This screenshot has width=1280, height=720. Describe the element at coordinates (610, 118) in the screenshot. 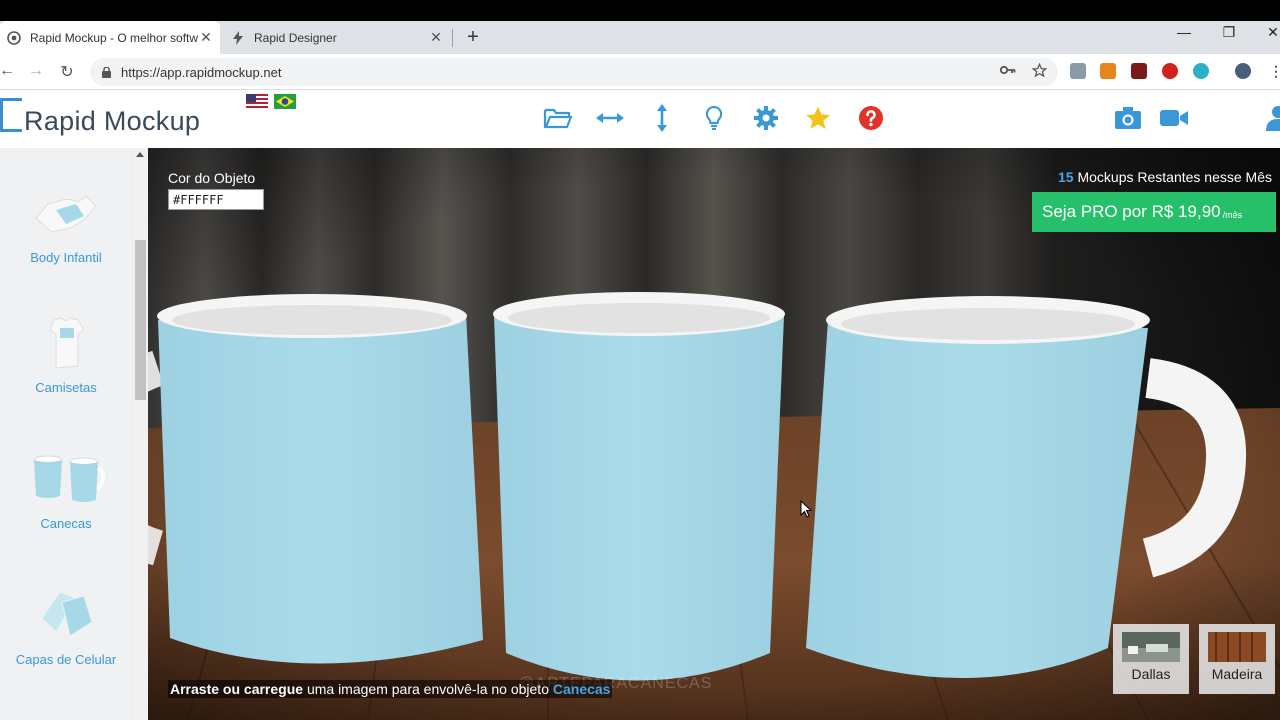

I see `resize-horizontal-icon` at that location.